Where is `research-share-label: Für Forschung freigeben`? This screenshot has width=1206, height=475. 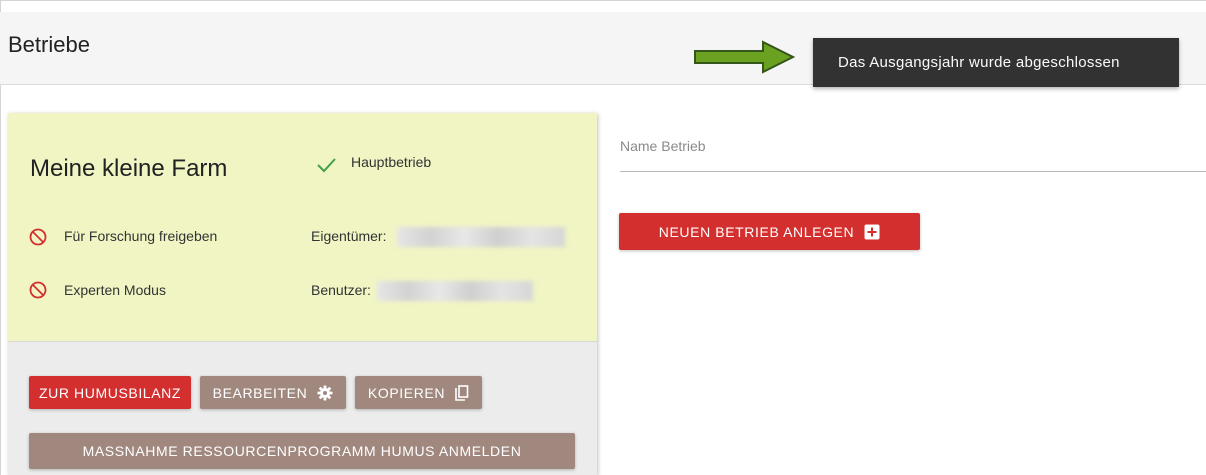 research-share-label: Für Forschung freigeben is located at coordinates (141, 236).